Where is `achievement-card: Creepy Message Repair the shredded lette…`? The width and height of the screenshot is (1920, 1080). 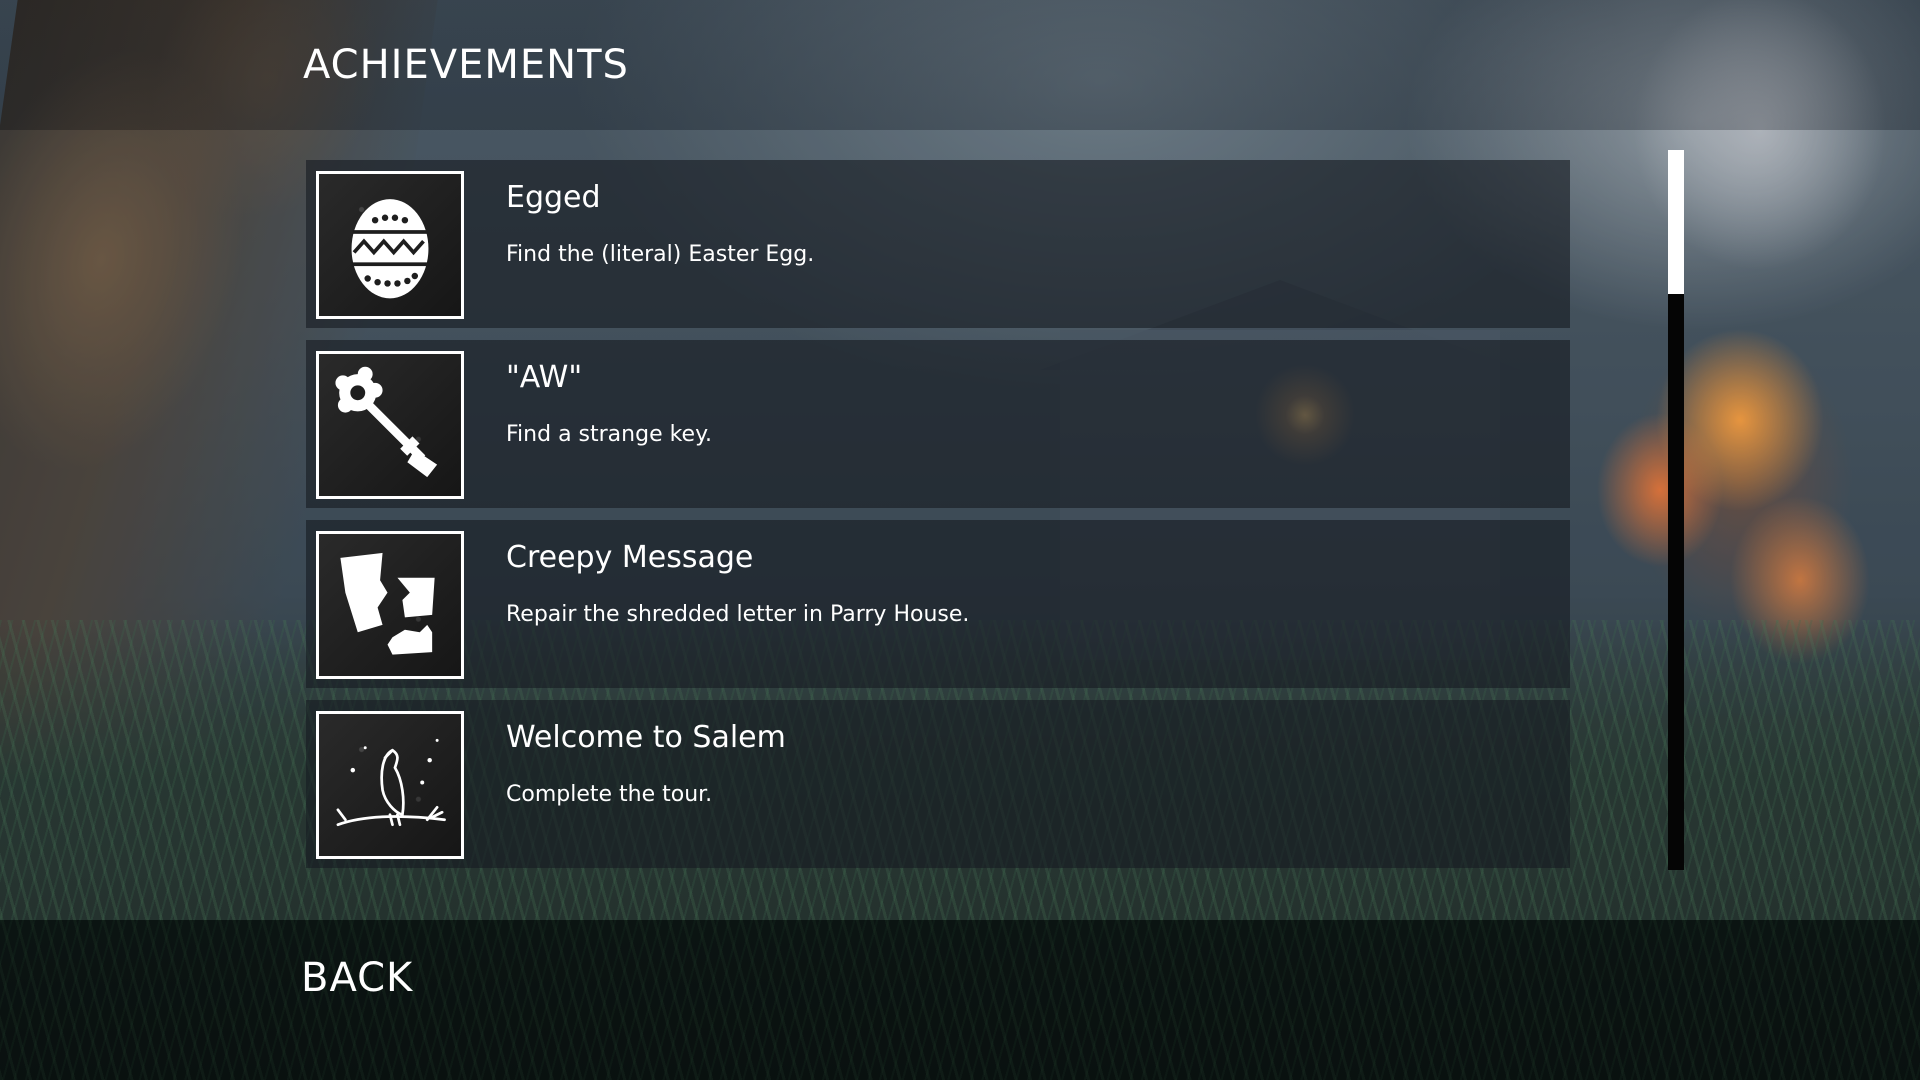 achievement-card: Creepy Message Repair the shredded lette… is located at coordinates (938, 604).